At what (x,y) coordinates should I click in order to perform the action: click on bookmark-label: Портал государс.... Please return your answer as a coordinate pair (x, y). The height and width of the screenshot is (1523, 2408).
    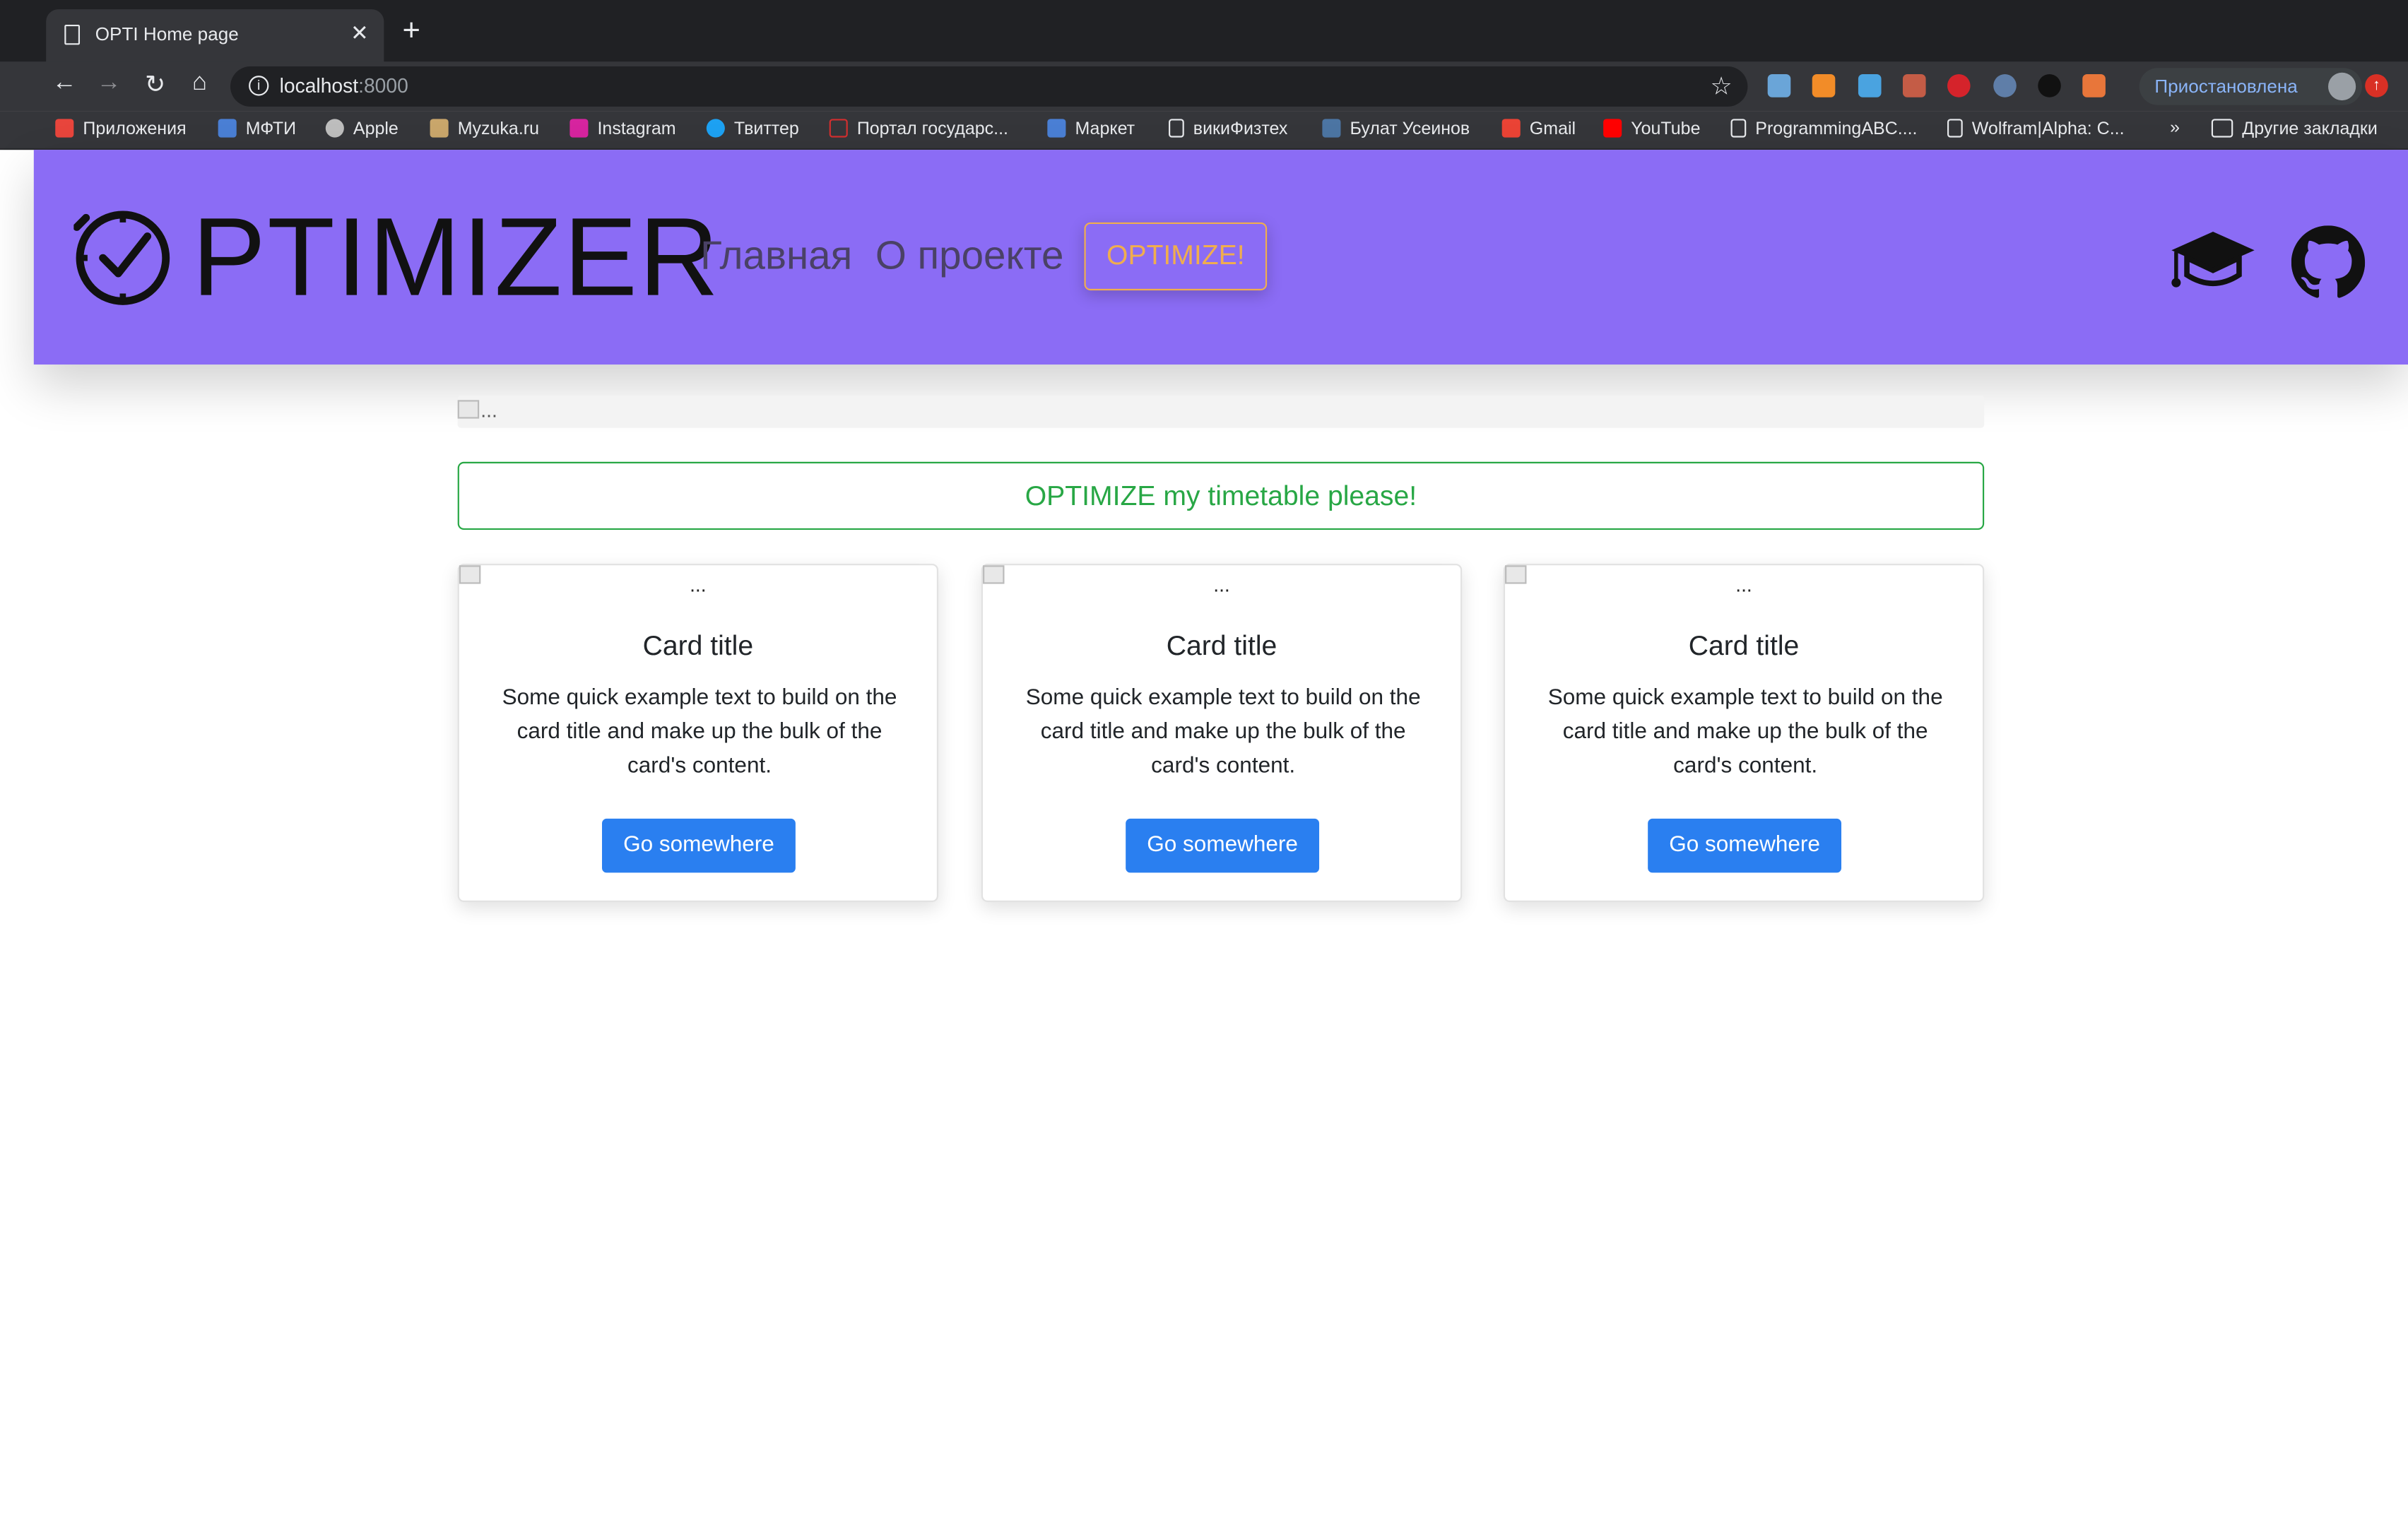
    Looking at the image, I should click on (932, 129).